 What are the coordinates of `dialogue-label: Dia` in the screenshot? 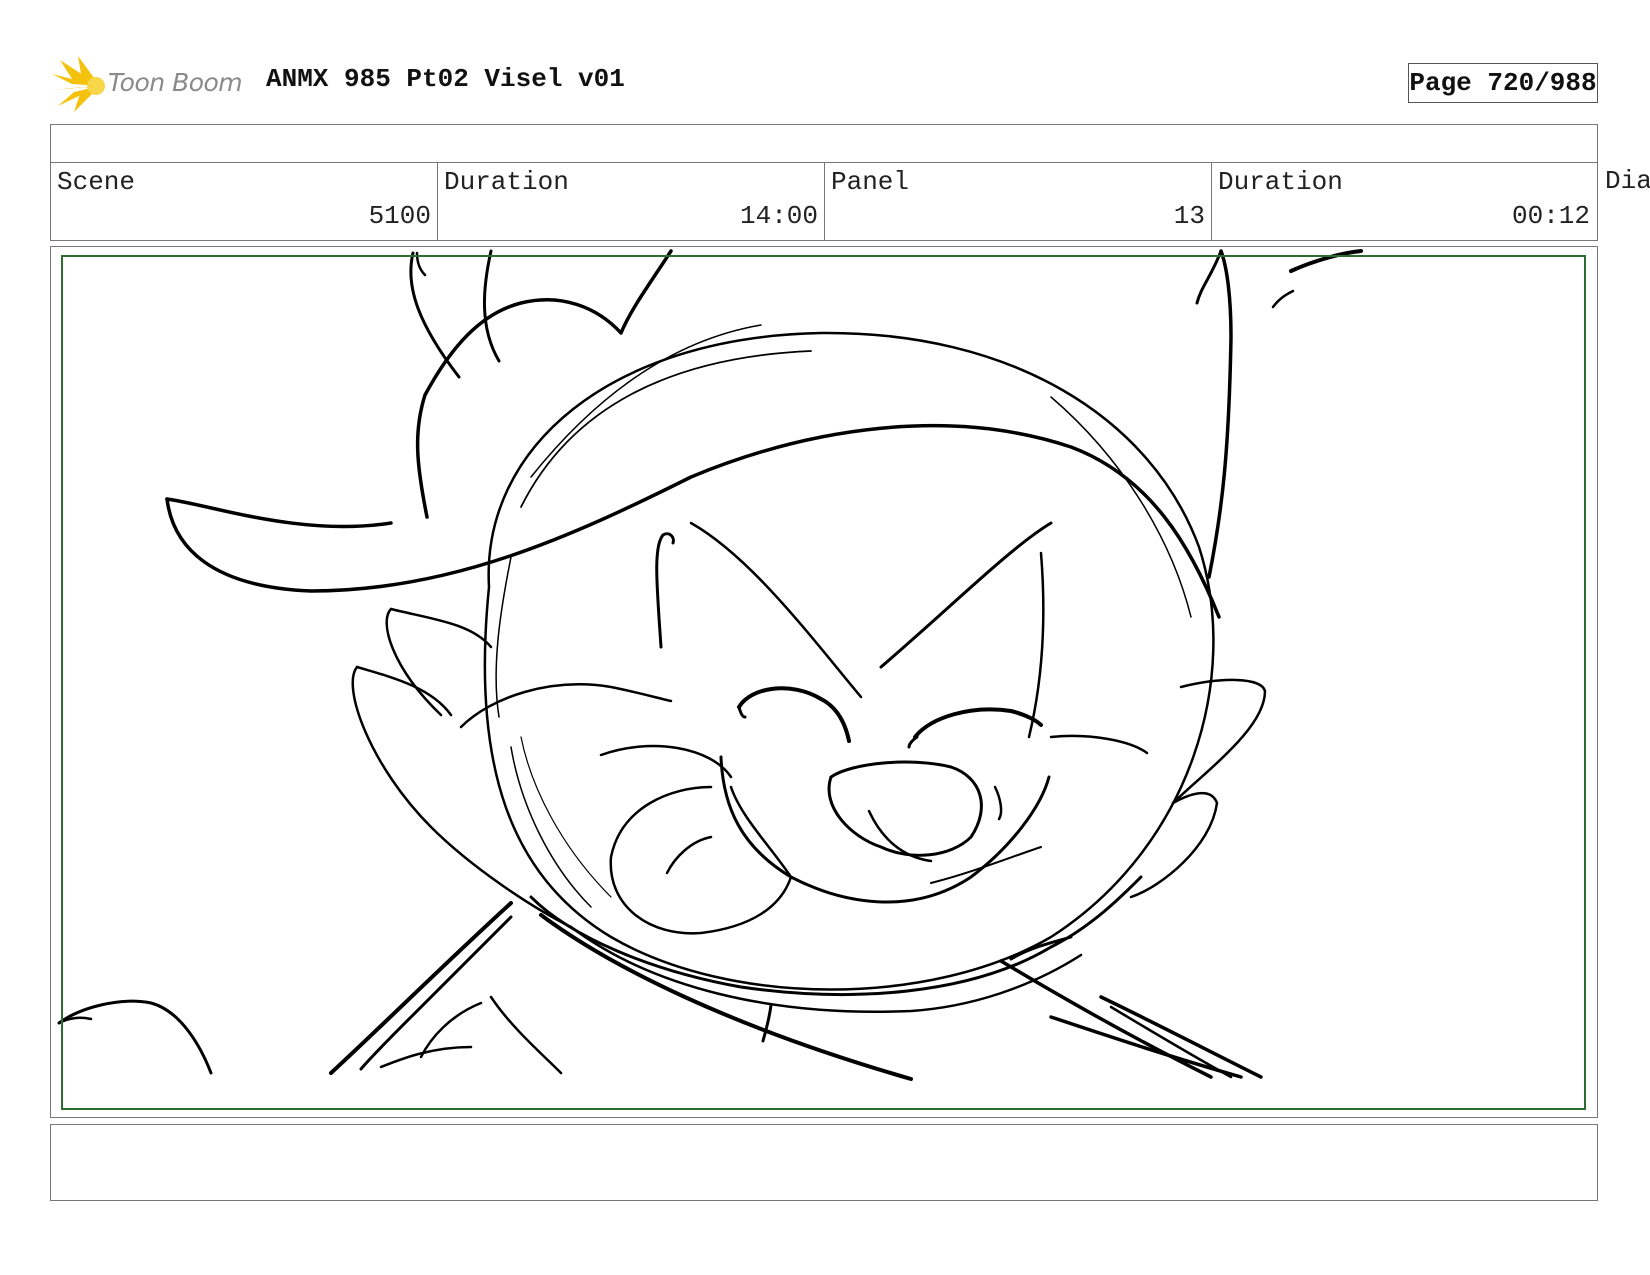 It's located at (1627, 181).